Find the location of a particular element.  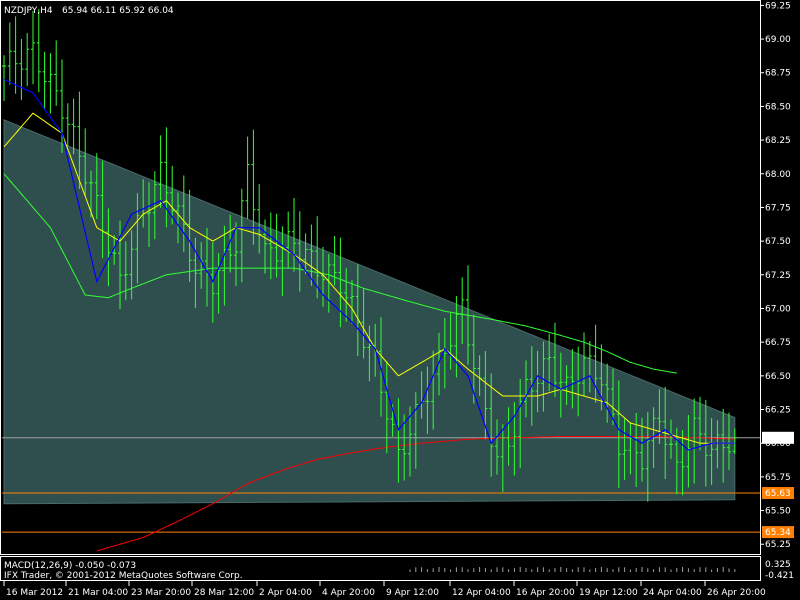

x-tick-label: 19 Apr 12:00 is located at coordinates (608, 593).